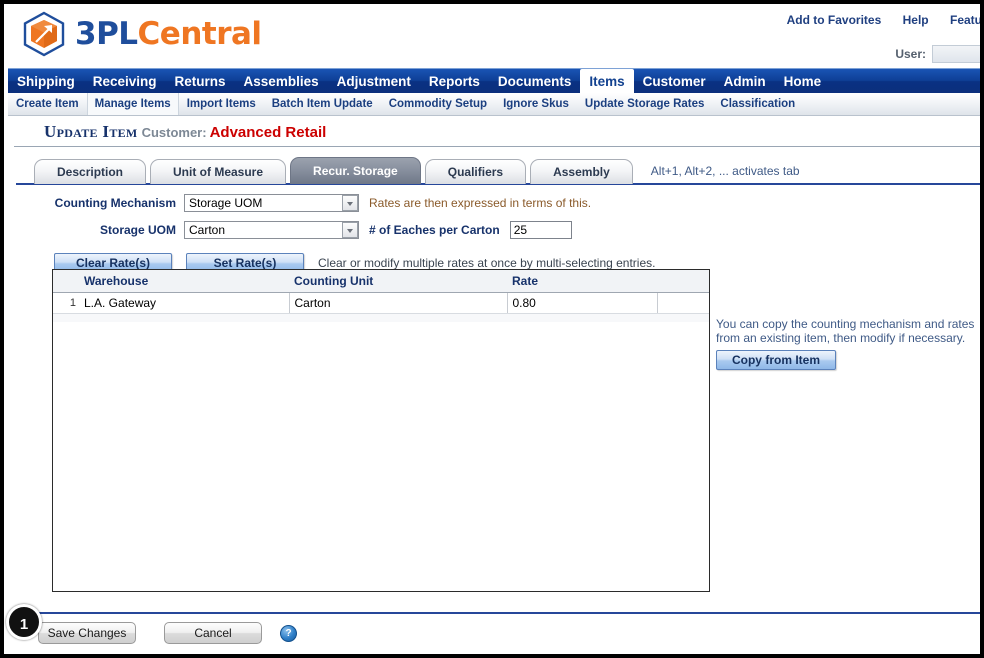 Image resolution: width=984 pixels, height=658 pixels. Describe the element at coordinates (745, 81) in the screenshot. I see `nav-item-admin: Admin` at that location.